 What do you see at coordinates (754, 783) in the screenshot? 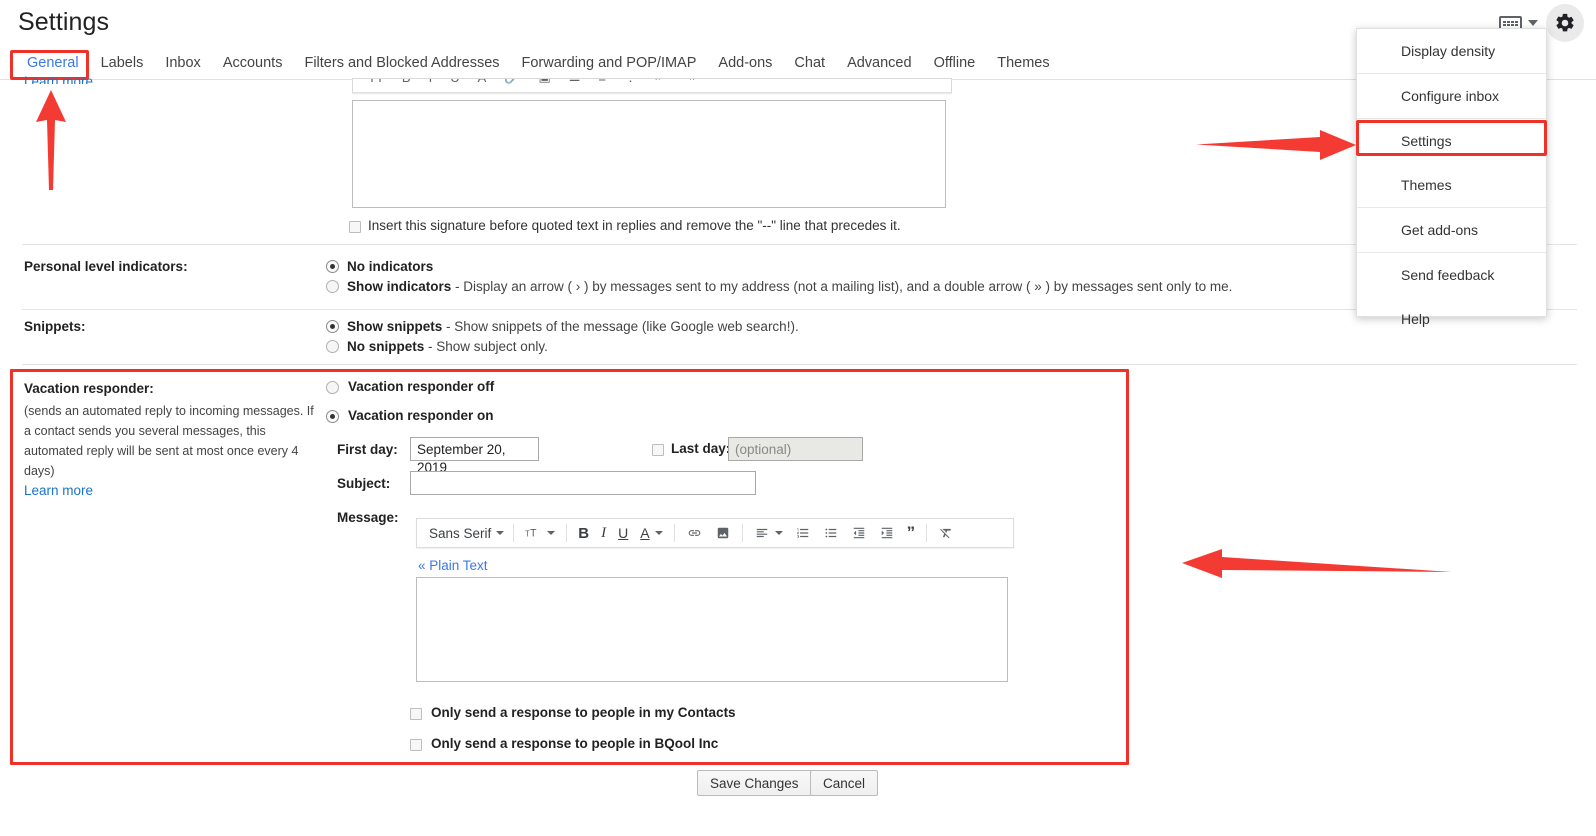
I see `save-changes-button: Save Changes` at bounding box center [754, 783].